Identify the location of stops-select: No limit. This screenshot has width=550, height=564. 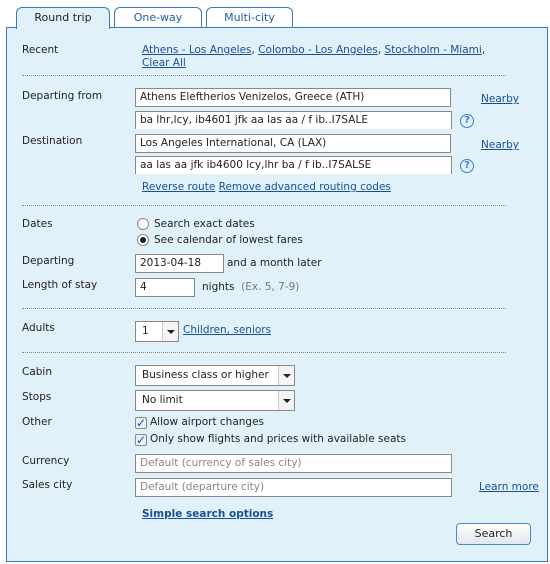
(215, 400).